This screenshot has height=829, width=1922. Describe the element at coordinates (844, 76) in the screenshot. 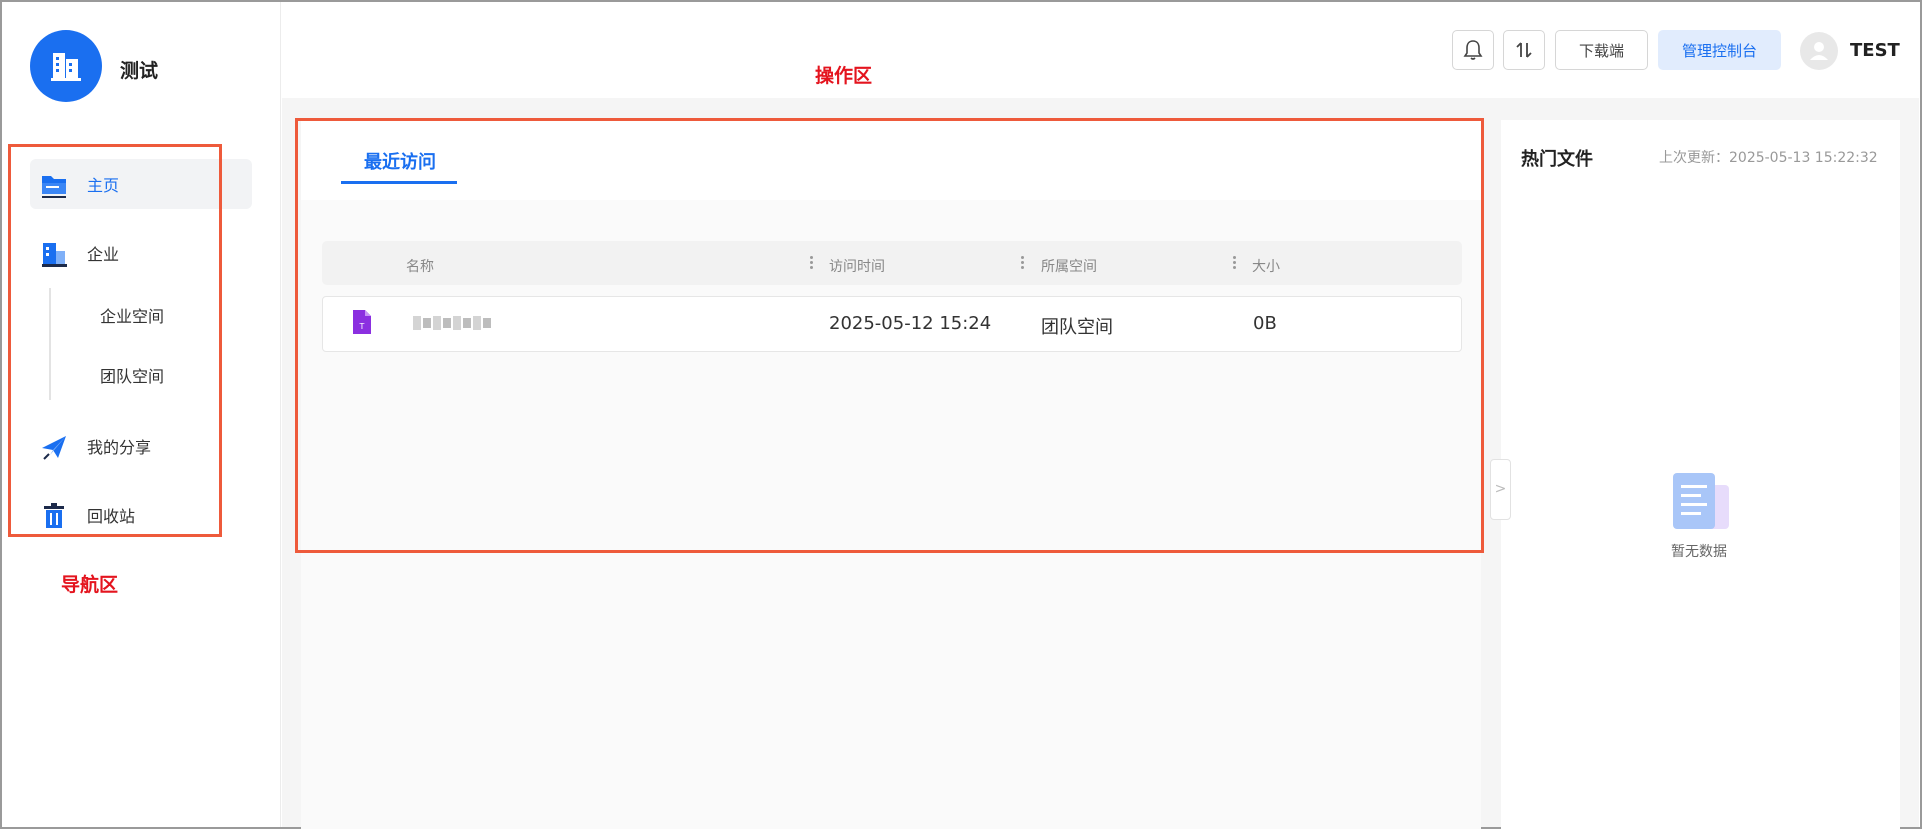

I see `operation-area-annotation-label: 操作区` at that location.